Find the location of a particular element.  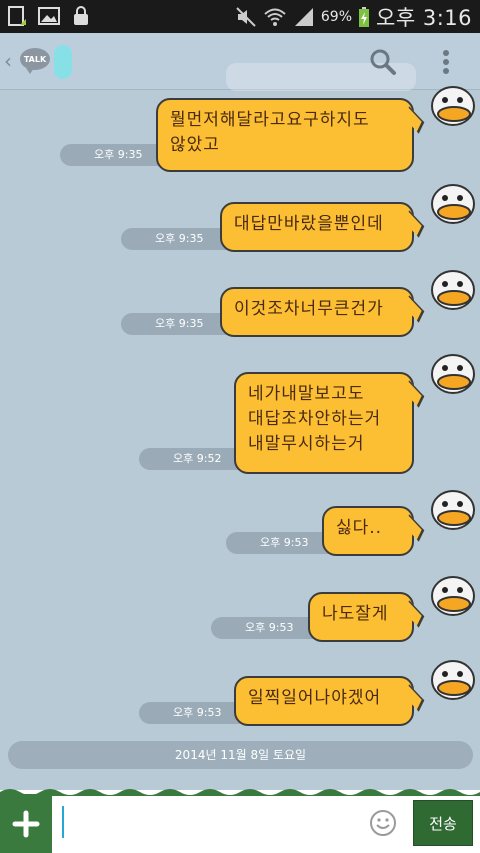

chat-header: ‹ TALK is located at coordinates (240, 62).